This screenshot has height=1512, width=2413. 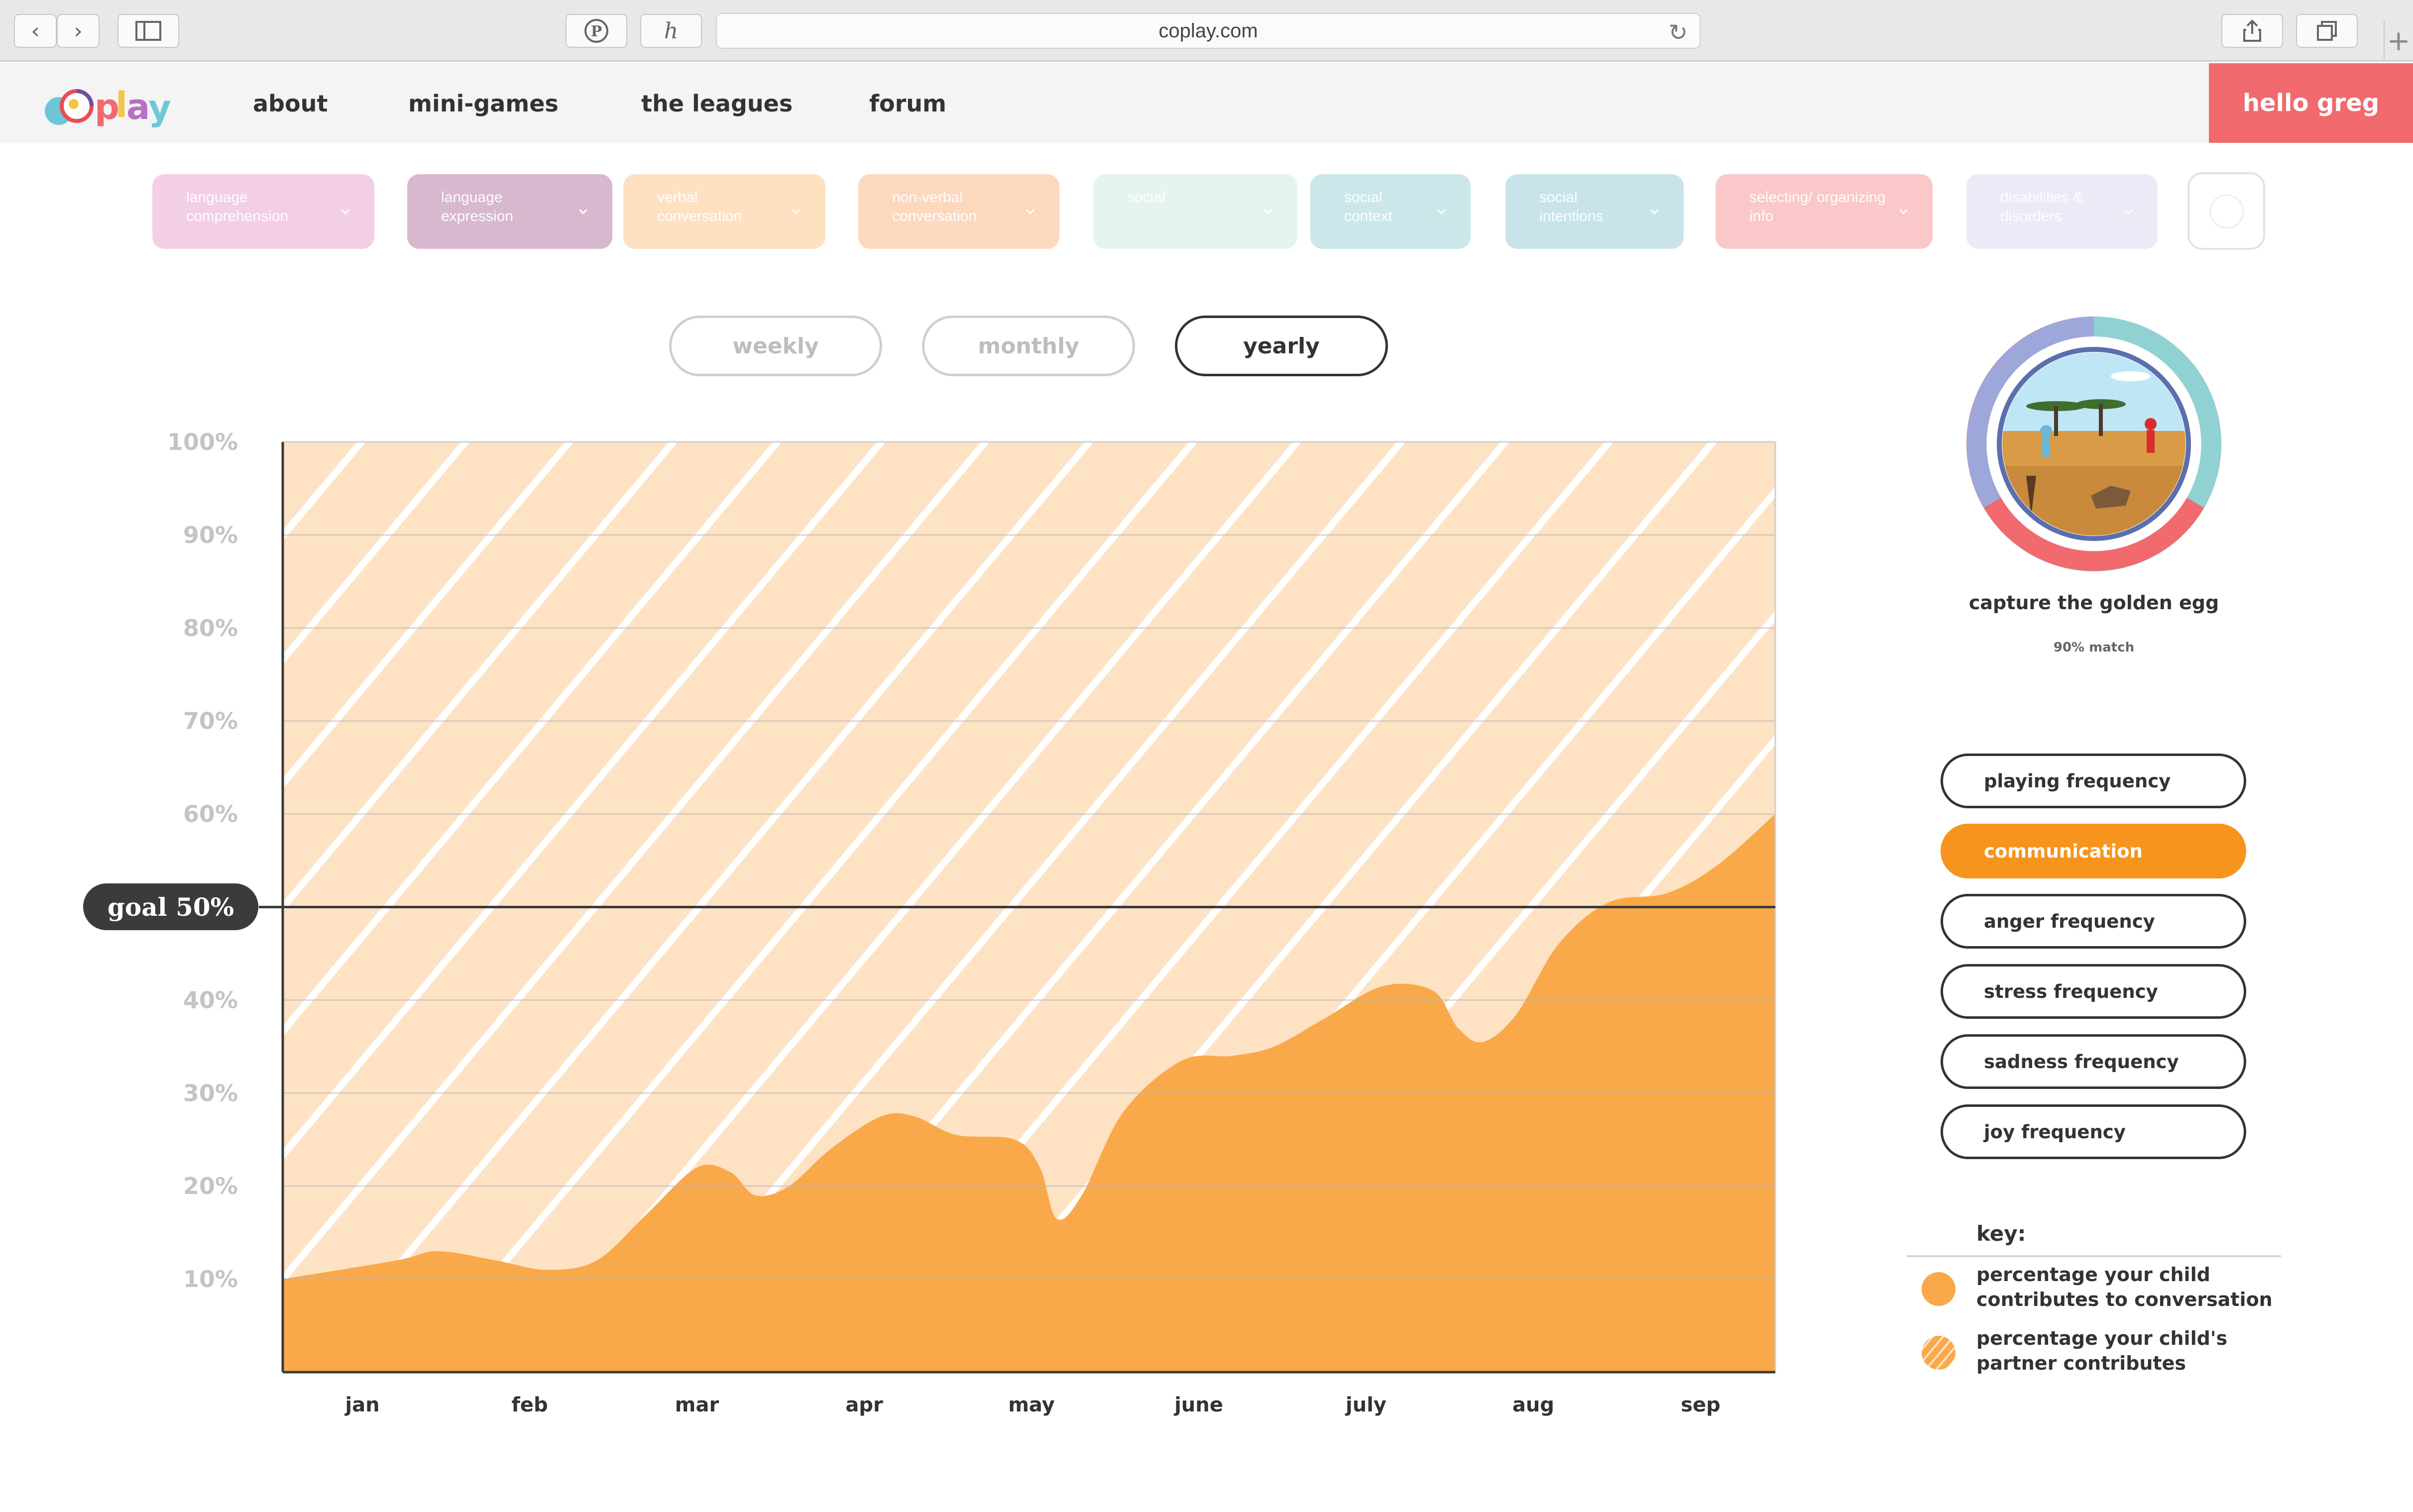 I want to click on add-filter-button, so click(x=2226, y=211).